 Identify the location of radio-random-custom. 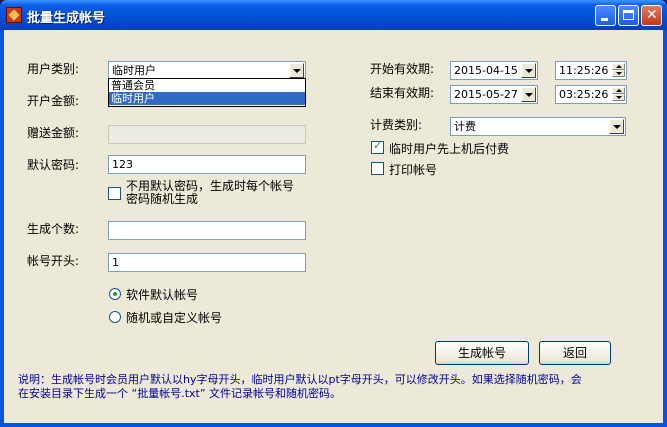
(115, 317).